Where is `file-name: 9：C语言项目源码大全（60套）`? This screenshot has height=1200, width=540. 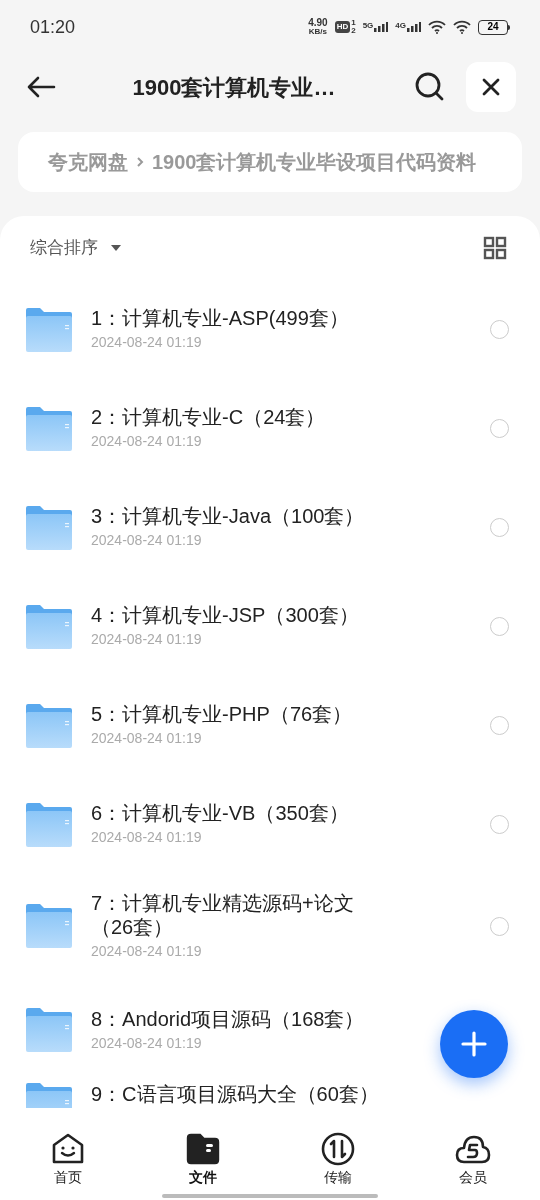 file-name: 9：C语言项目源码大全（60套） is located at coordinates (235, 1094).